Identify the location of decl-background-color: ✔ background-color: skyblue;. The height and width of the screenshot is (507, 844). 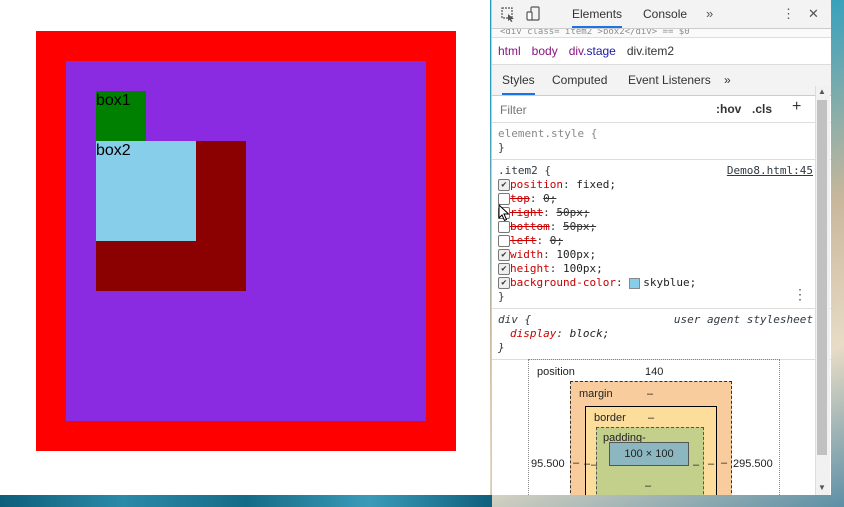
(661, 283).